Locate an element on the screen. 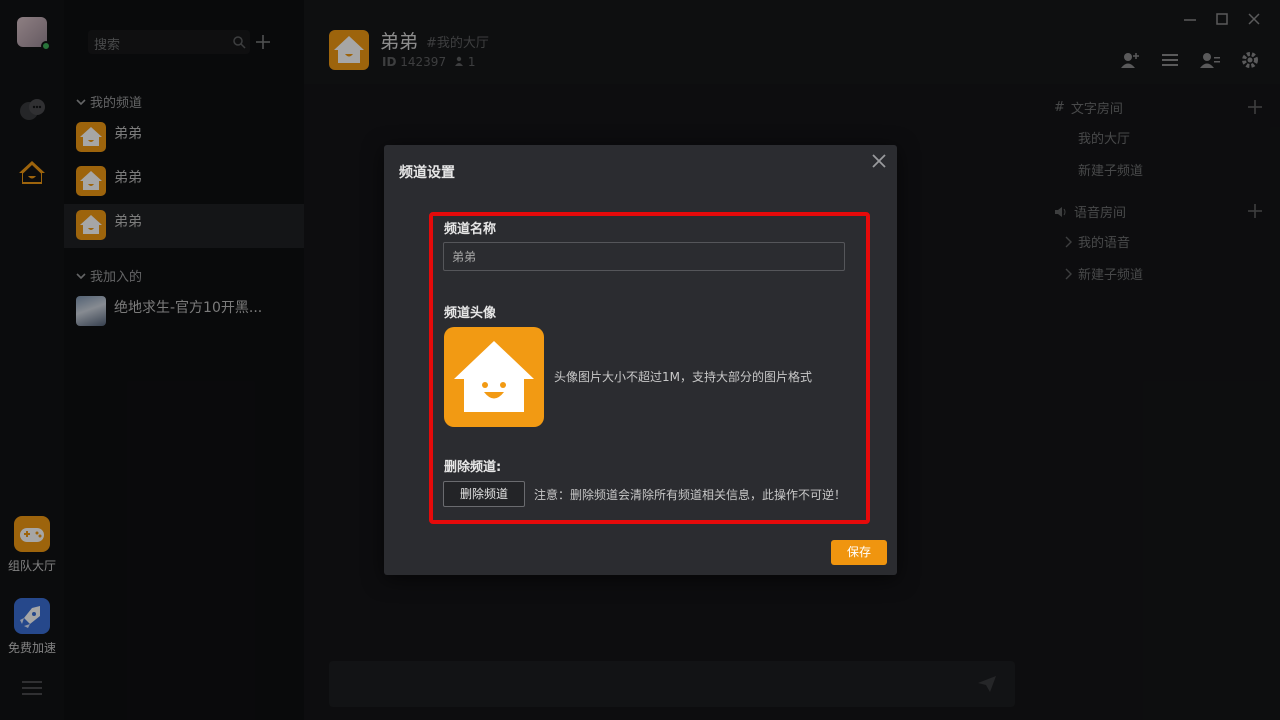  channel-name-label: 频道名称 is located at coordinates (470, 229).